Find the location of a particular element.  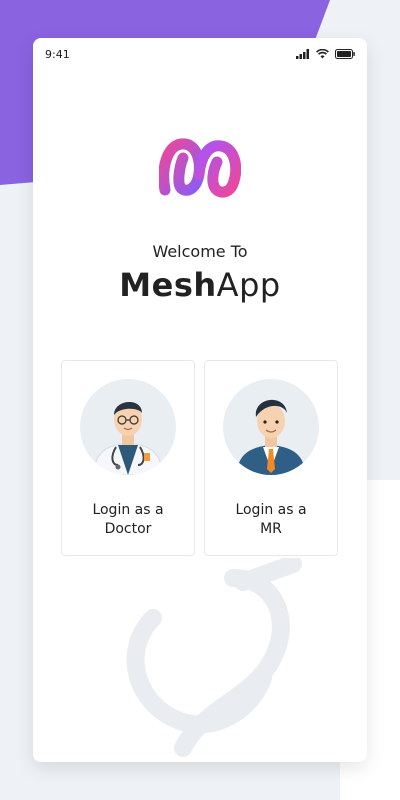

signal-icon is located at coordinates (302, 54).